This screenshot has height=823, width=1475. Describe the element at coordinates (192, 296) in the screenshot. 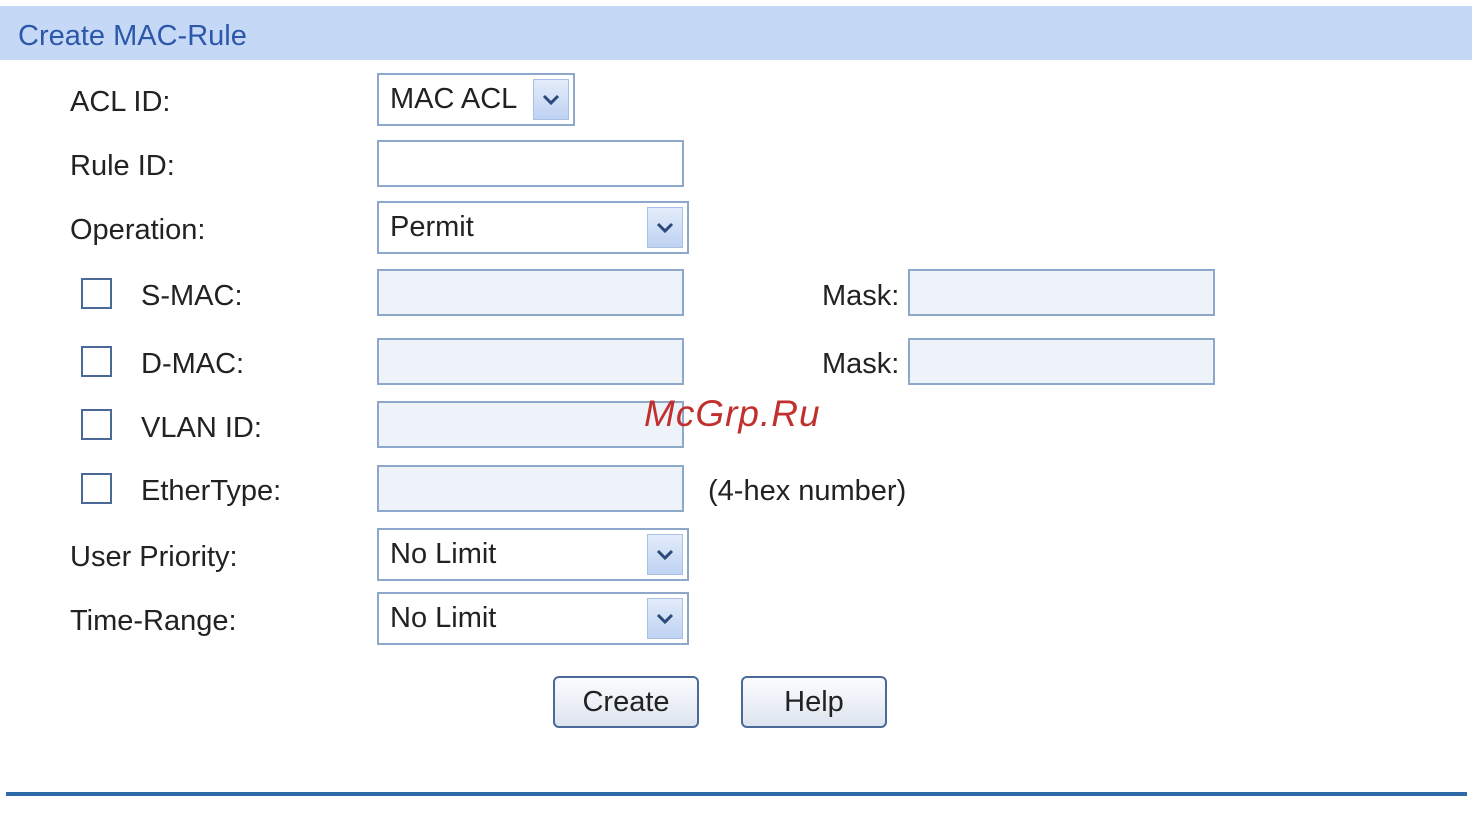

I see `s-mac-label: S-MAC:` at that location.